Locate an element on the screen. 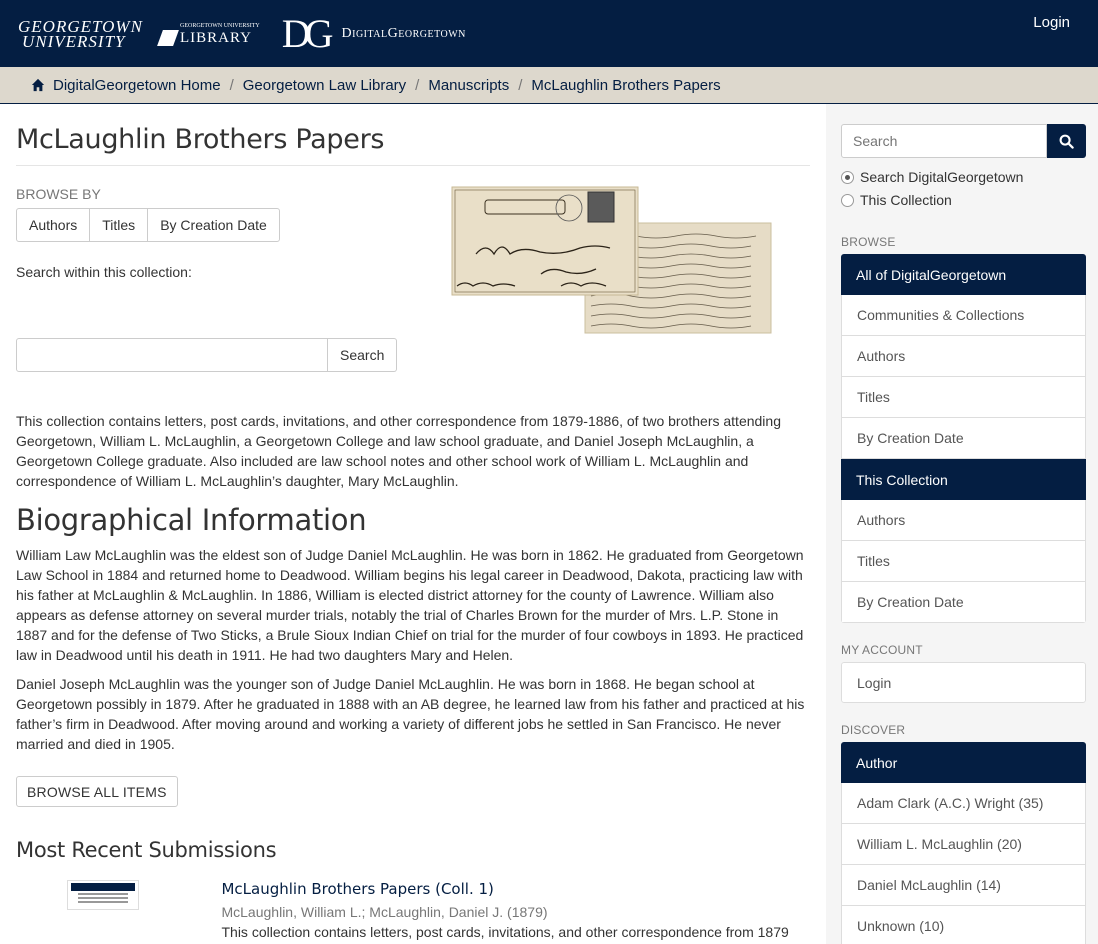  item-title-link: McLaughlin Brothers Papers (Coll. 1) is located at coordinates (515, 889).